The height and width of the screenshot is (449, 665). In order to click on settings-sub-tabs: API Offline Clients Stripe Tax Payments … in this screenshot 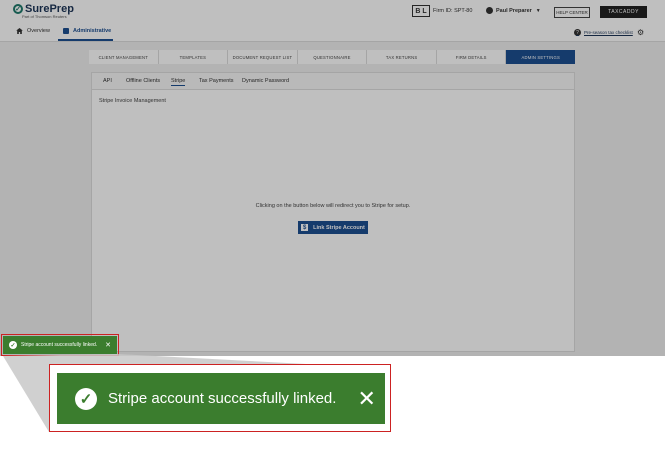, I will do `click(333, 81)`.